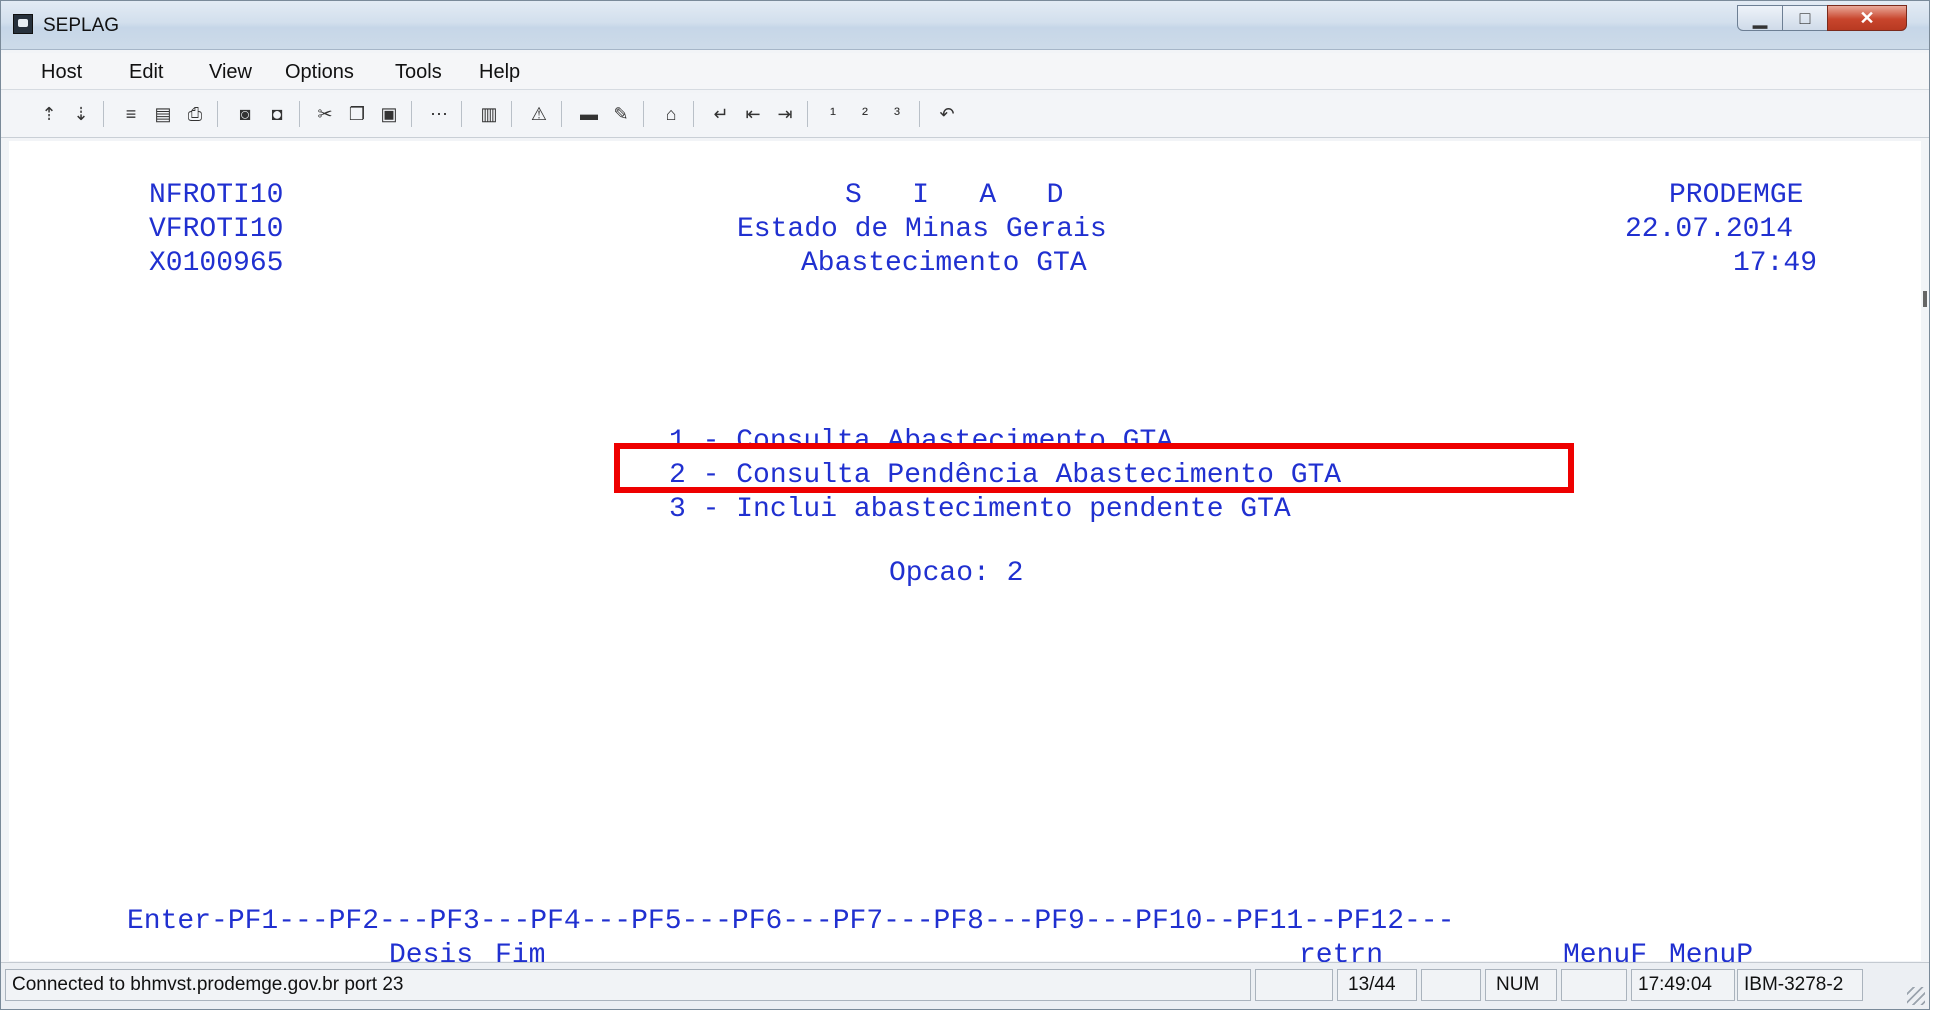 The height and width of the screenshot is (1012, 1934). Describe the element at coordinates (325, 114) in the screenshot. I see `cut-icon: ✂` at that location.